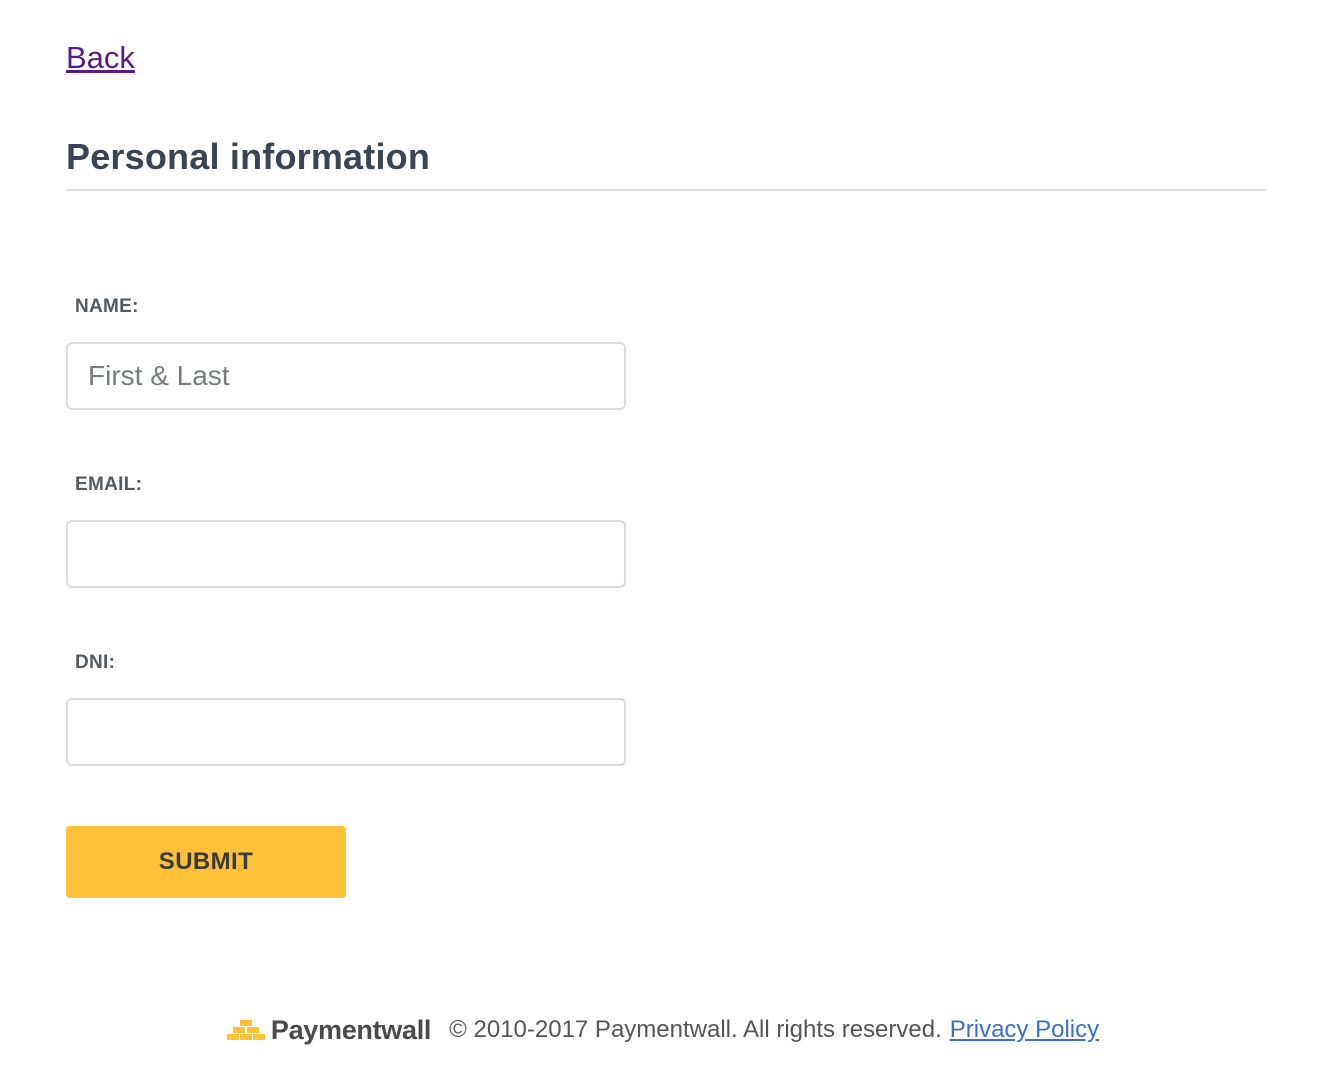 This screenshot has height=1092, width=1326. I want to click on name-input, so click(346, 376).